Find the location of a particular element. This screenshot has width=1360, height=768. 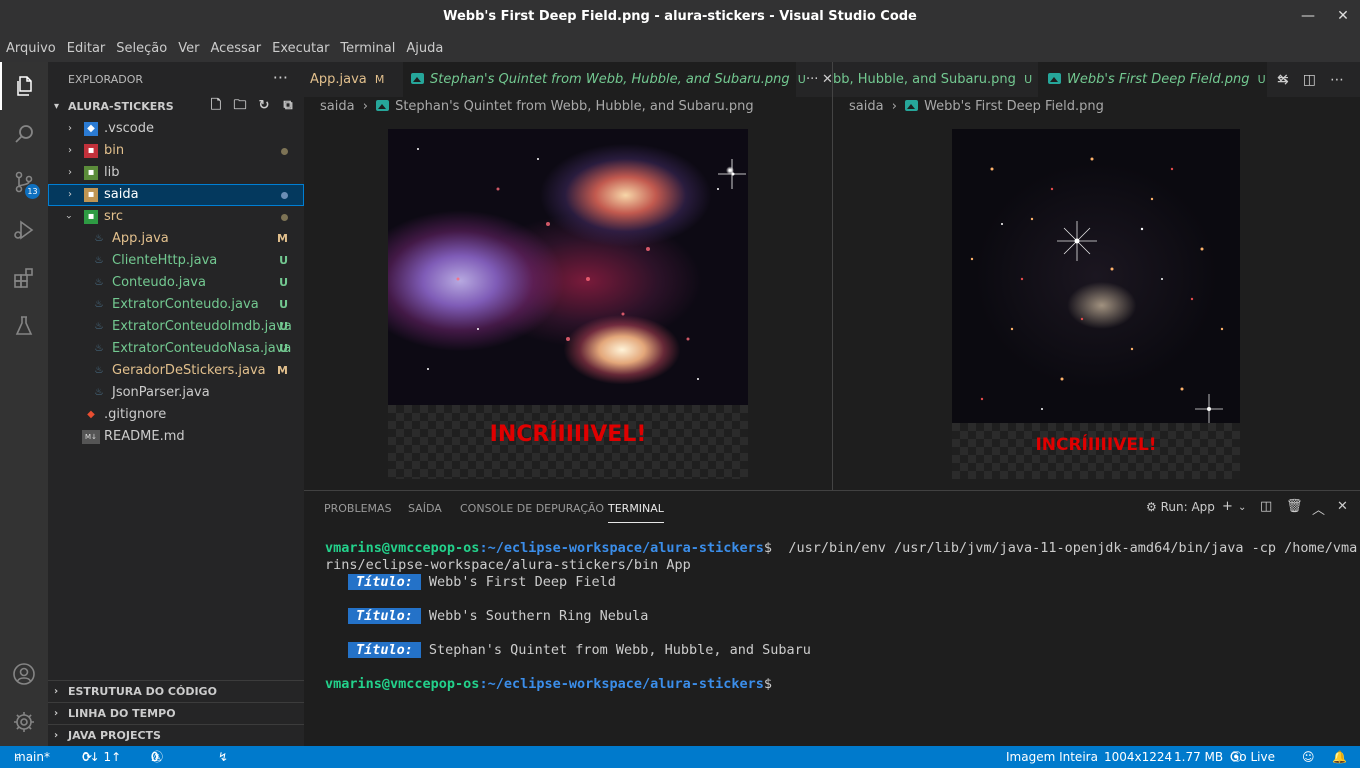

tree-item-extratorconteudonasa-java: ♨ ExtratorConteudoNasa.java U is located at coordinates (176, 349).